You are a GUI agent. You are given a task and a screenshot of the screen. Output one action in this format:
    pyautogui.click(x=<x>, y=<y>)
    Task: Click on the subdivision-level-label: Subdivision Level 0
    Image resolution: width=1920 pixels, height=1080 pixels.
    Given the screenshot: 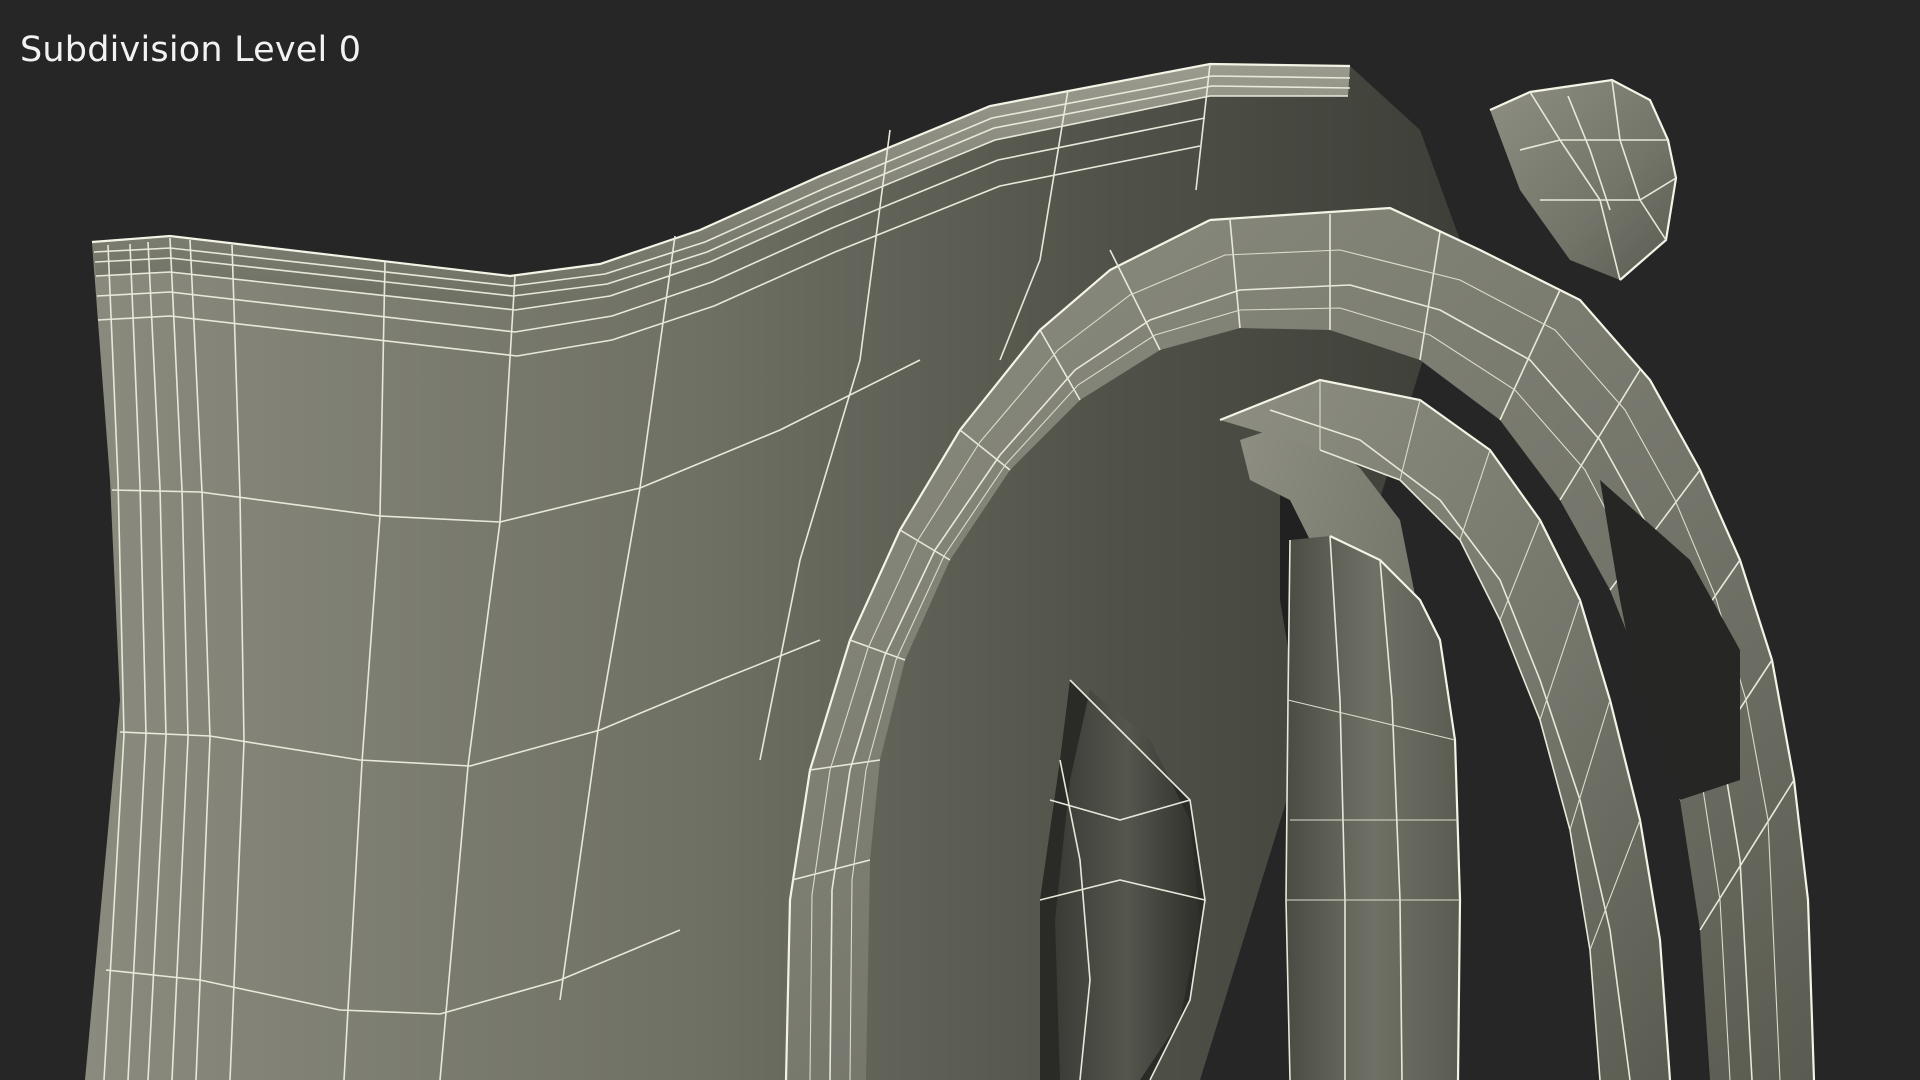 What is the action you would take?
    pyautogui.click(x=191, y=50)
    